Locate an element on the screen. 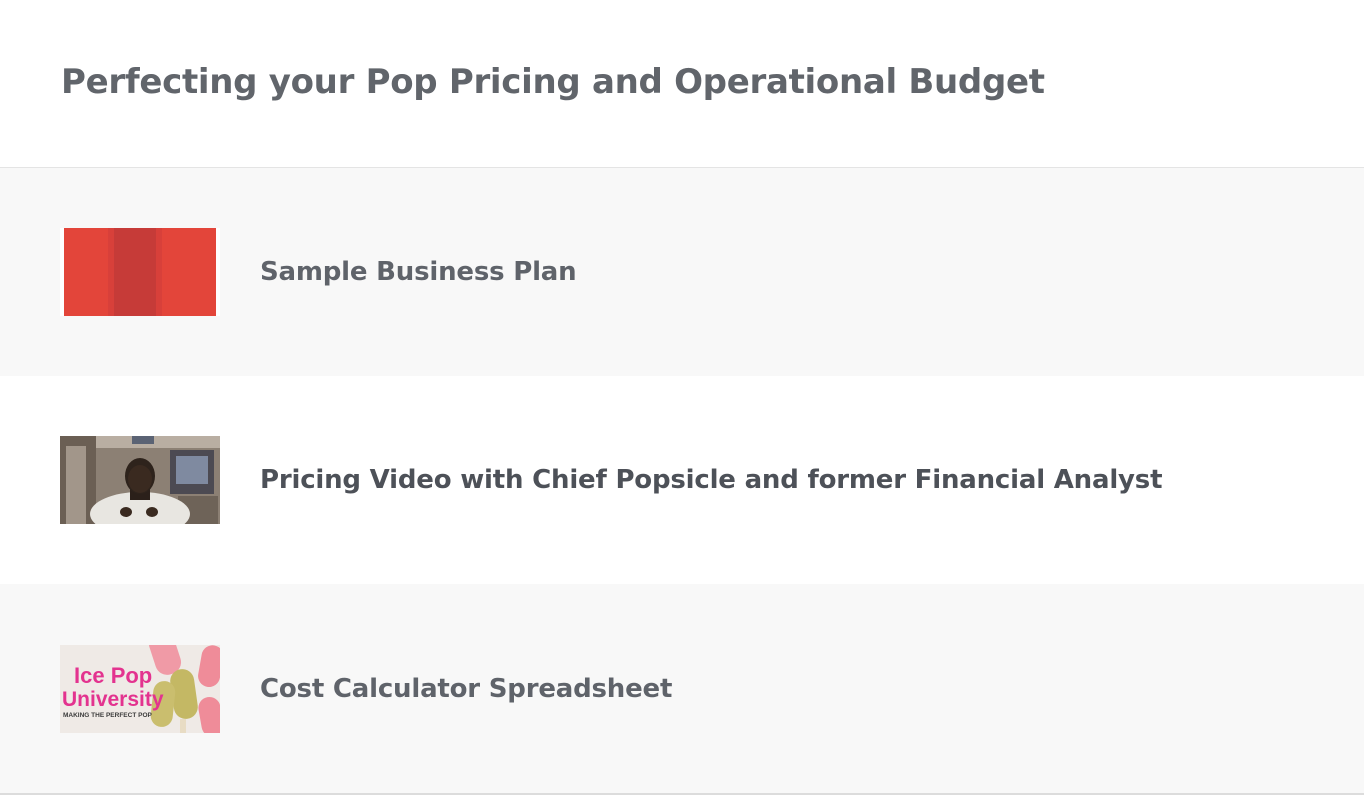 This screenshot has width=1364, height=798. lesson-title: Cost Calculator Spreadsheet is located at coordinates (466, 688).